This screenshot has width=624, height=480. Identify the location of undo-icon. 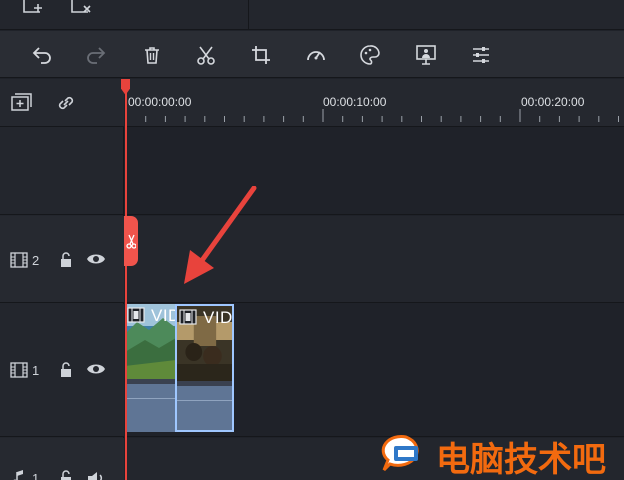
(41, 55).